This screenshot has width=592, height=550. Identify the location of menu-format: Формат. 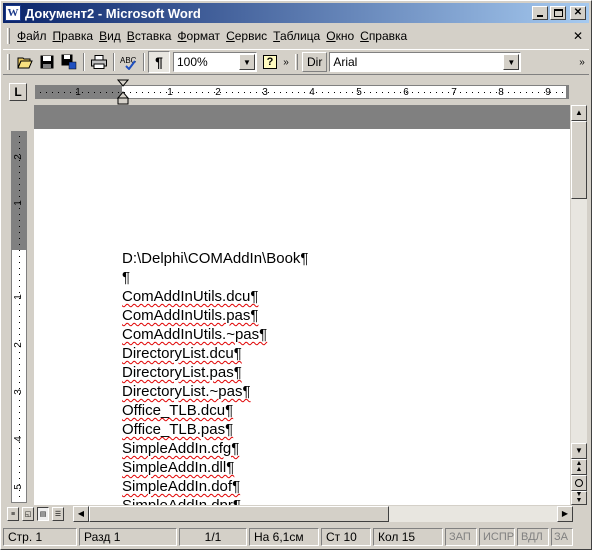
(198, 36).